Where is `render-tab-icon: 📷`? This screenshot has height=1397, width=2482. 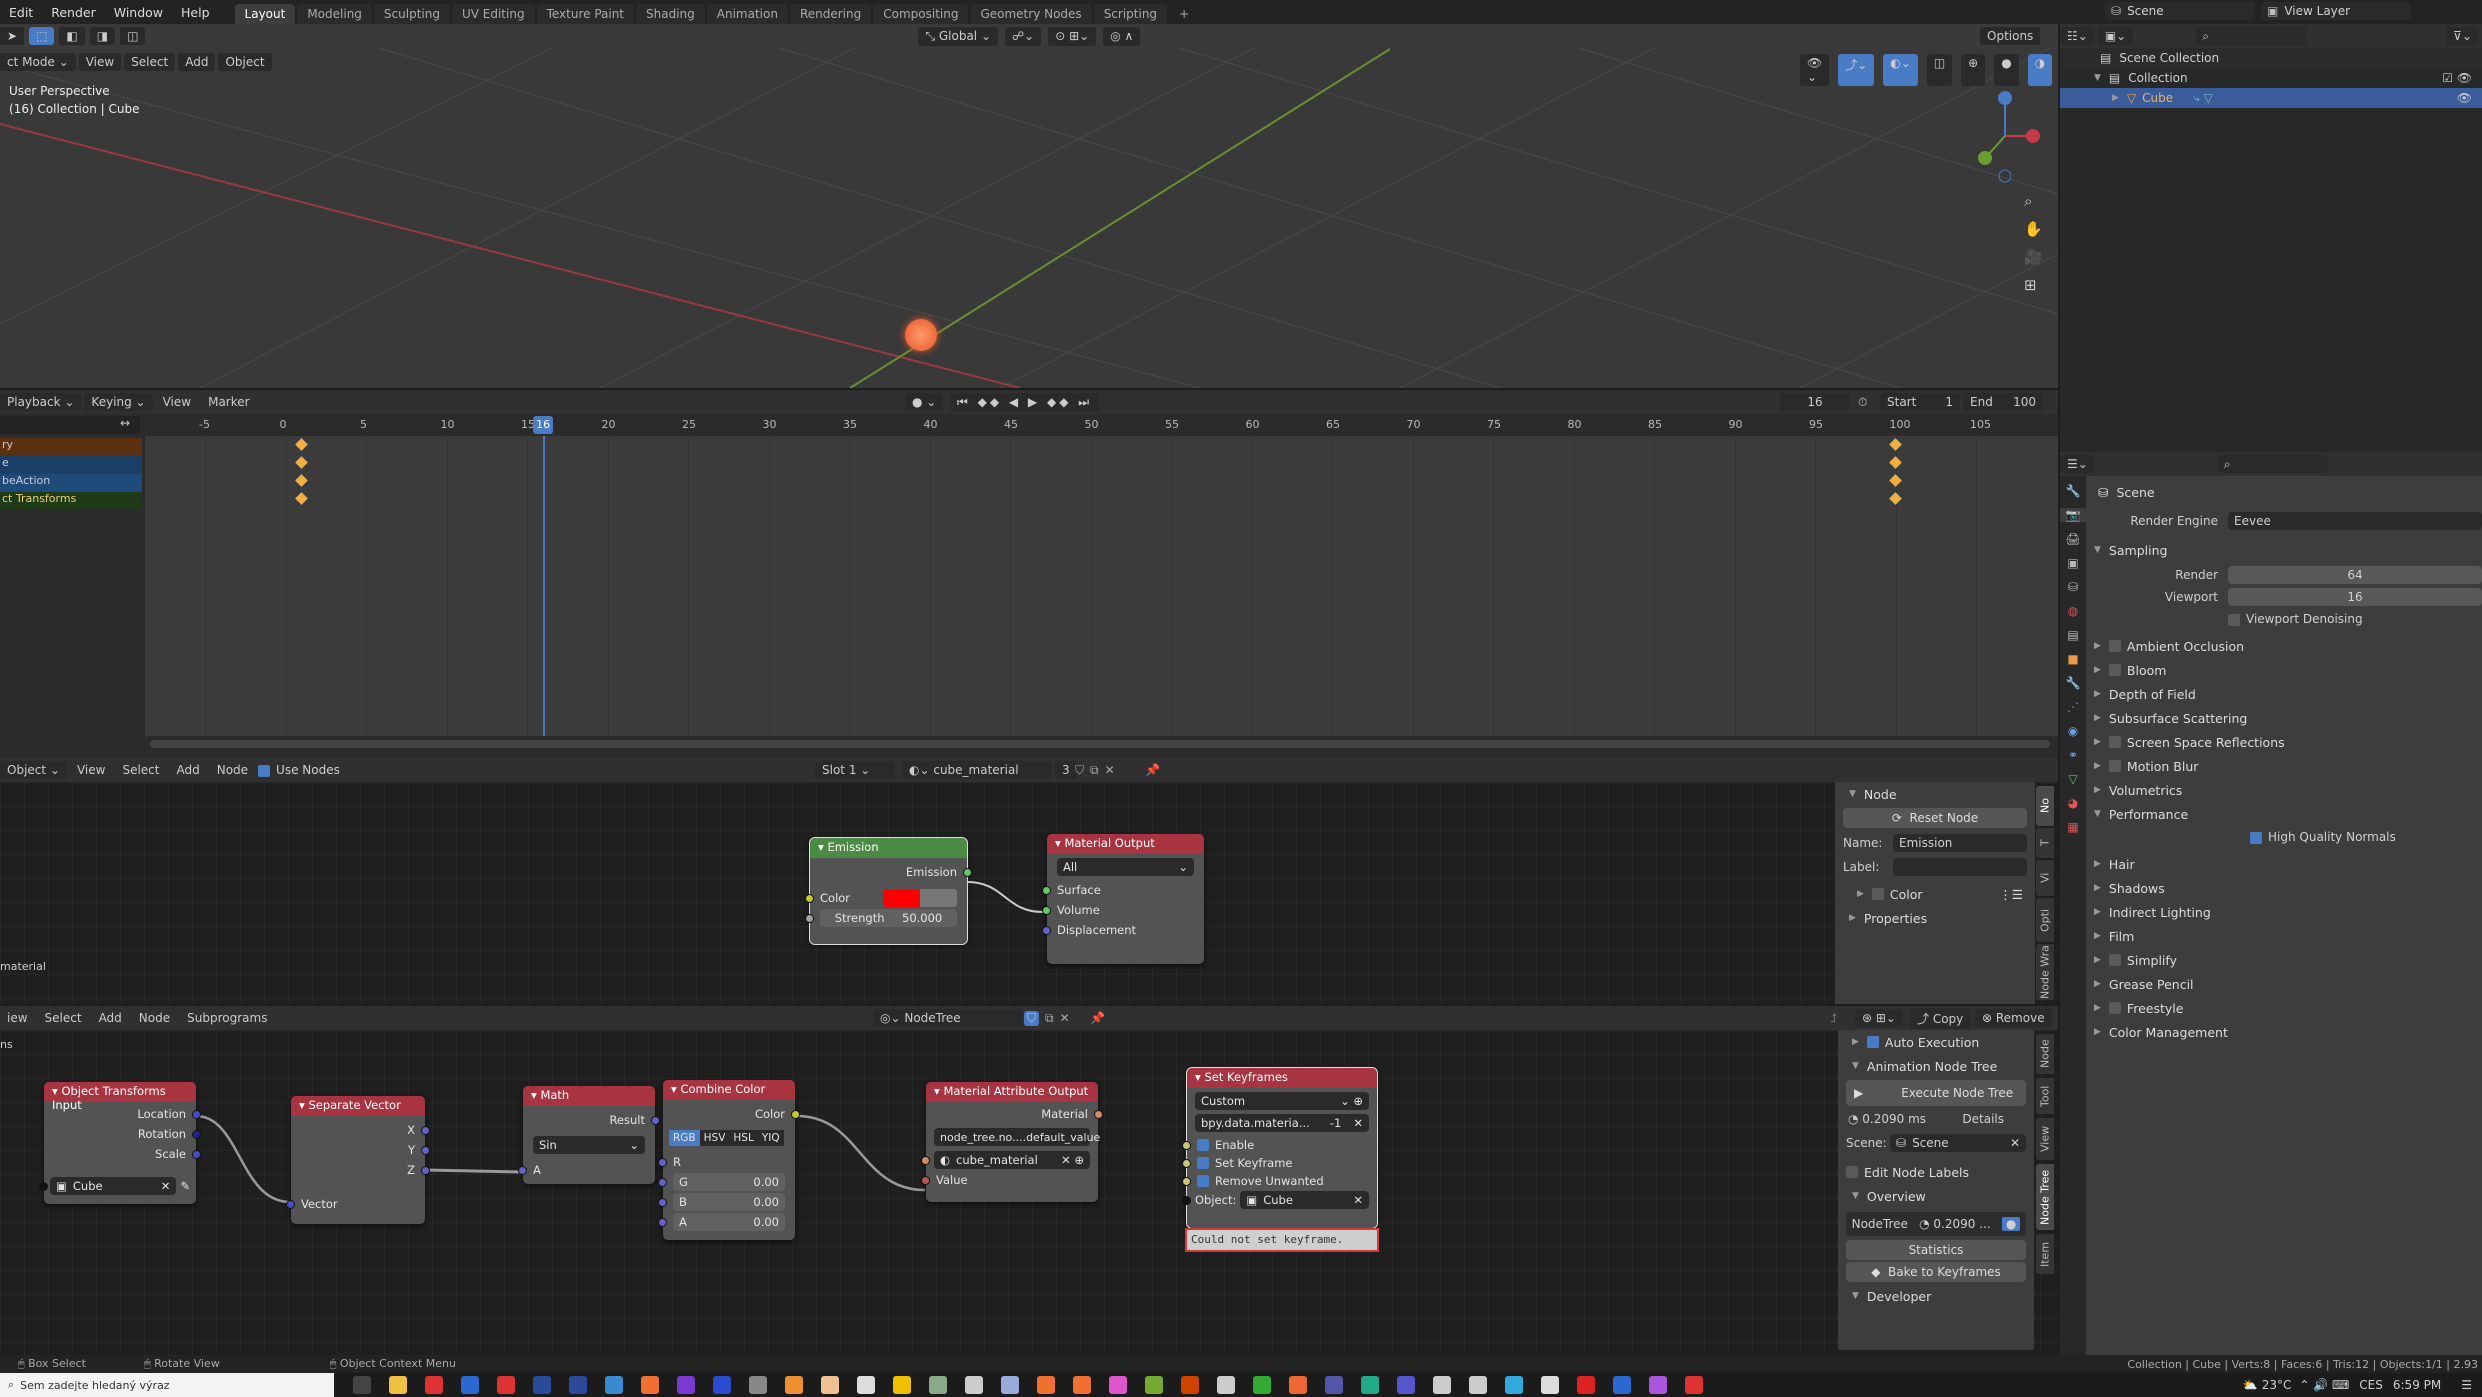 render-tab-icon: 📷 is located at coordinates (2073, 515).